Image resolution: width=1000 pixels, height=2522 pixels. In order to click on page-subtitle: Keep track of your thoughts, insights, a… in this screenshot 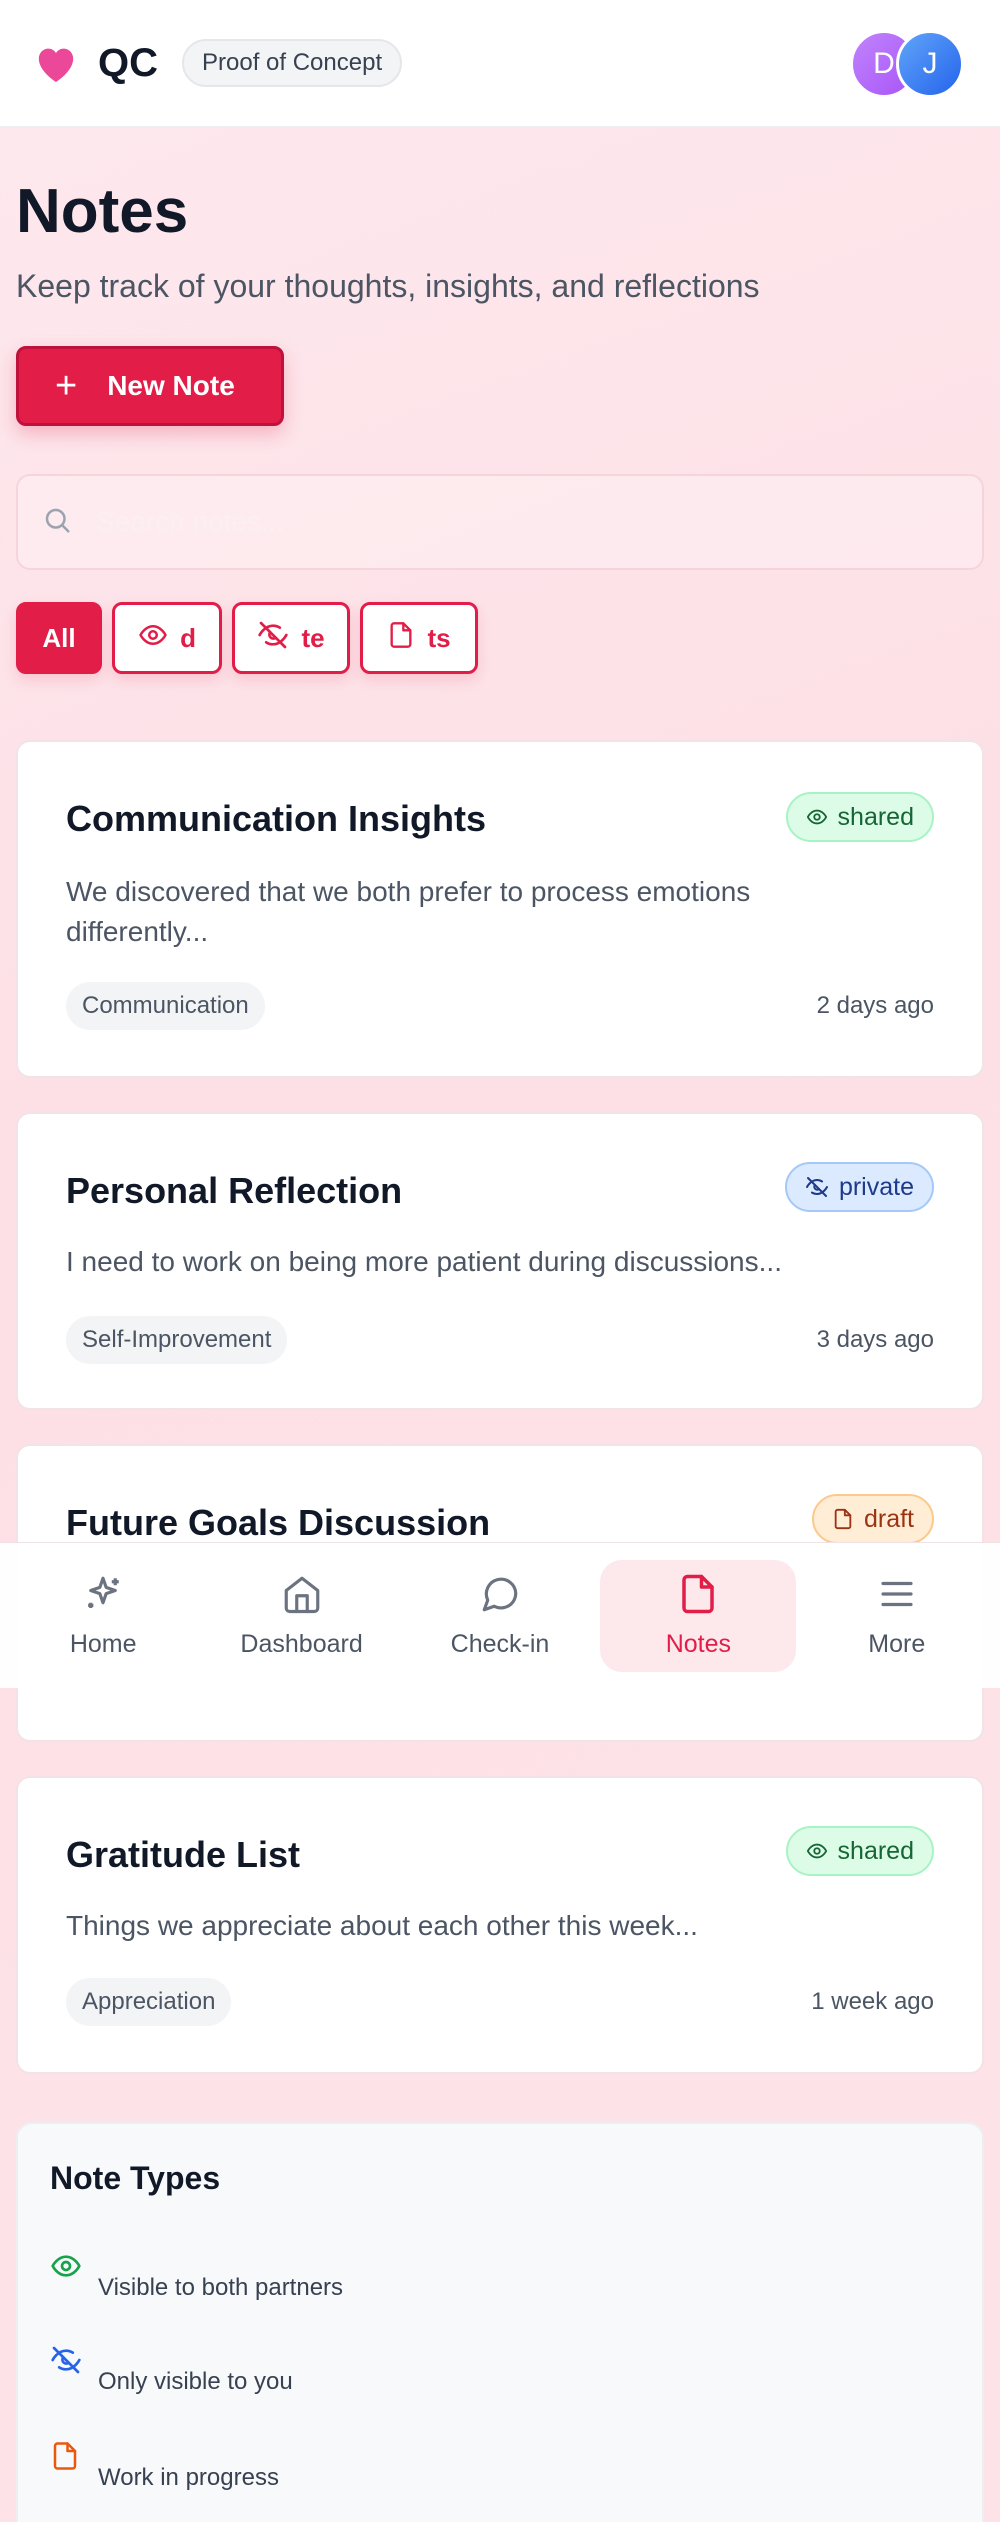, I will do `click(388, 286)`.